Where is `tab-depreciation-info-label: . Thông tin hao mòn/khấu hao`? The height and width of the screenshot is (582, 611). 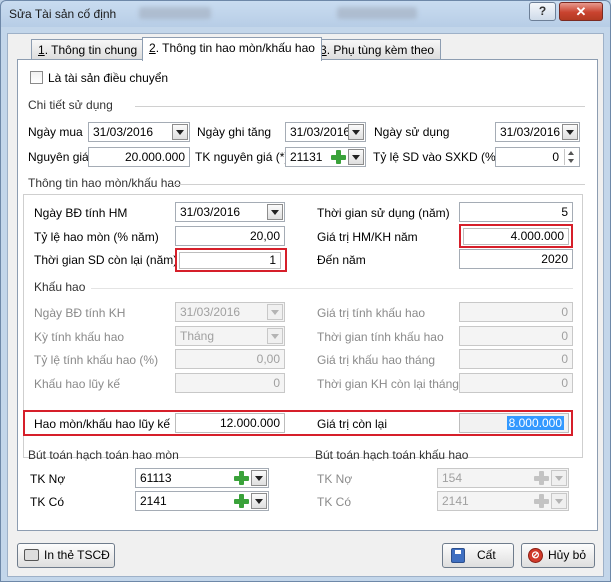 tab-depreciation-info-label: . Thông tin hao mòn/khấu hao is located at coordinates (235, 48).